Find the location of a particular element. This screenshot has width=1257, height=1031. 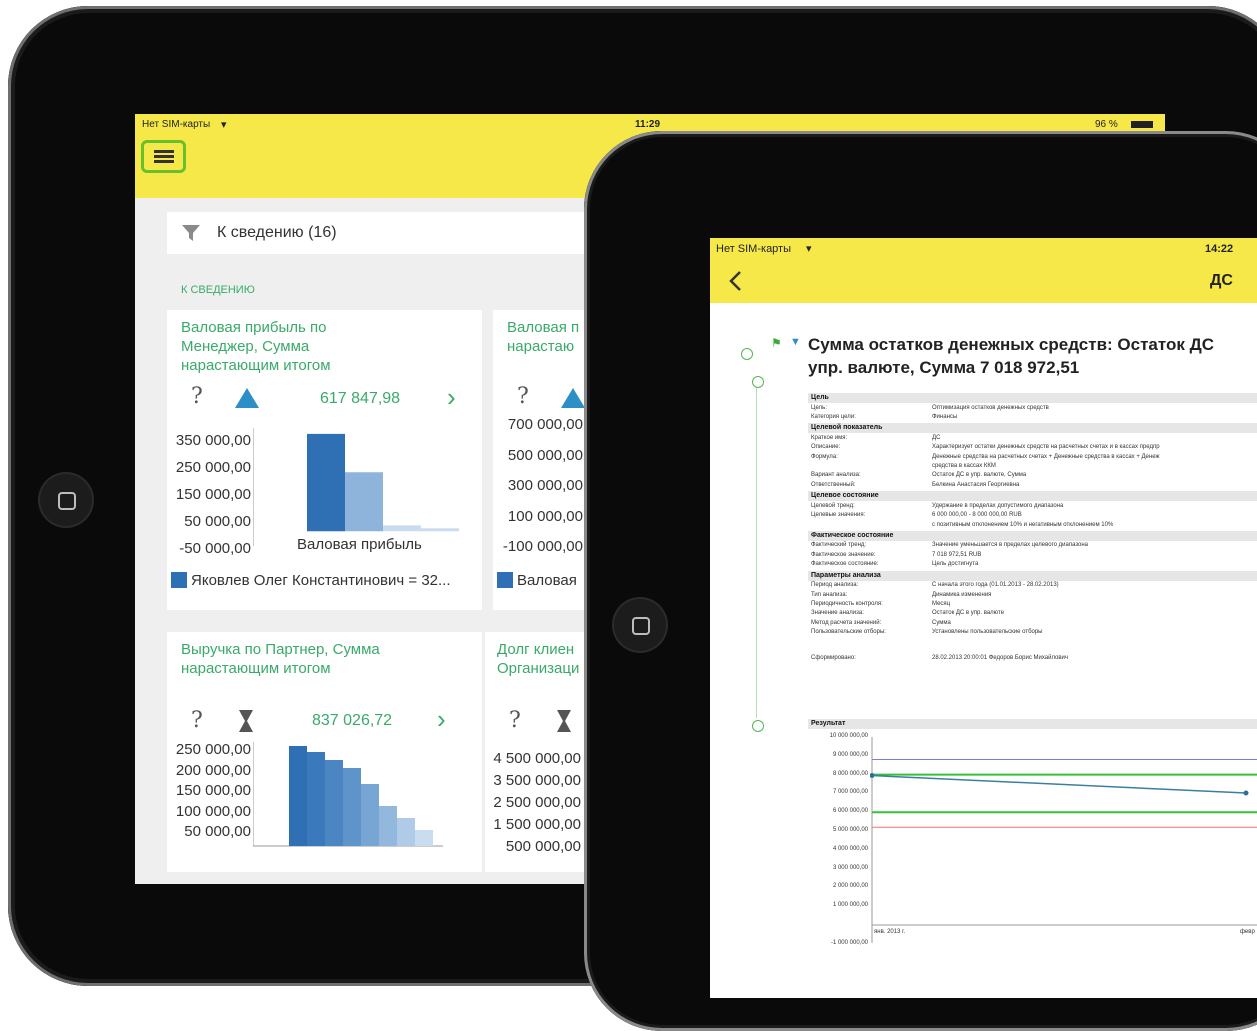

widget-value: 617 847,98 is located at coordinates (360, 398).